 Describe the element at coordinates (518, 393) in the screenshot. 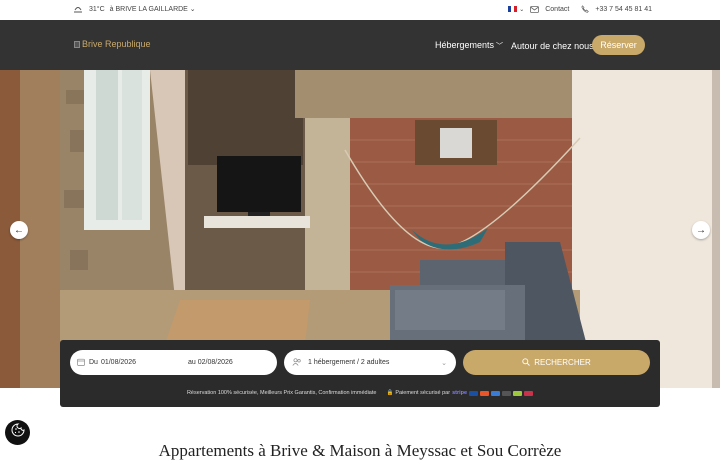

I see `applepay-icon` at that location.